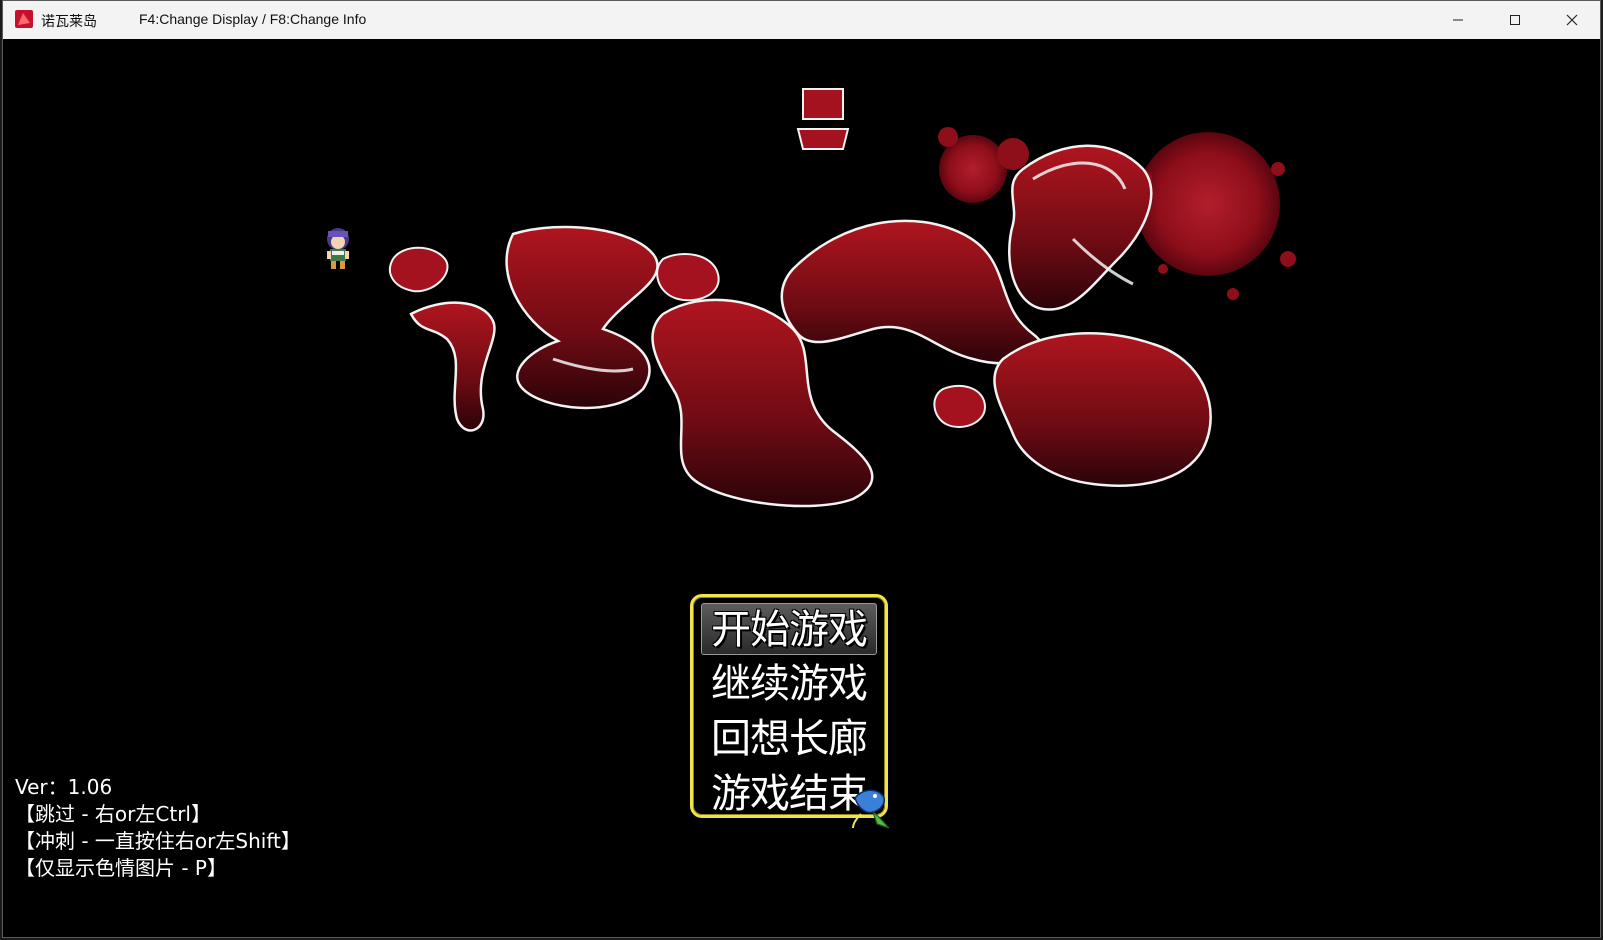 The width and height of the screenshot is (1603, 940). What do you see at coordinates (789, 684) in the screenshot?
I see `menu-continue: 继续游戏` at bounding box center [789, 684].